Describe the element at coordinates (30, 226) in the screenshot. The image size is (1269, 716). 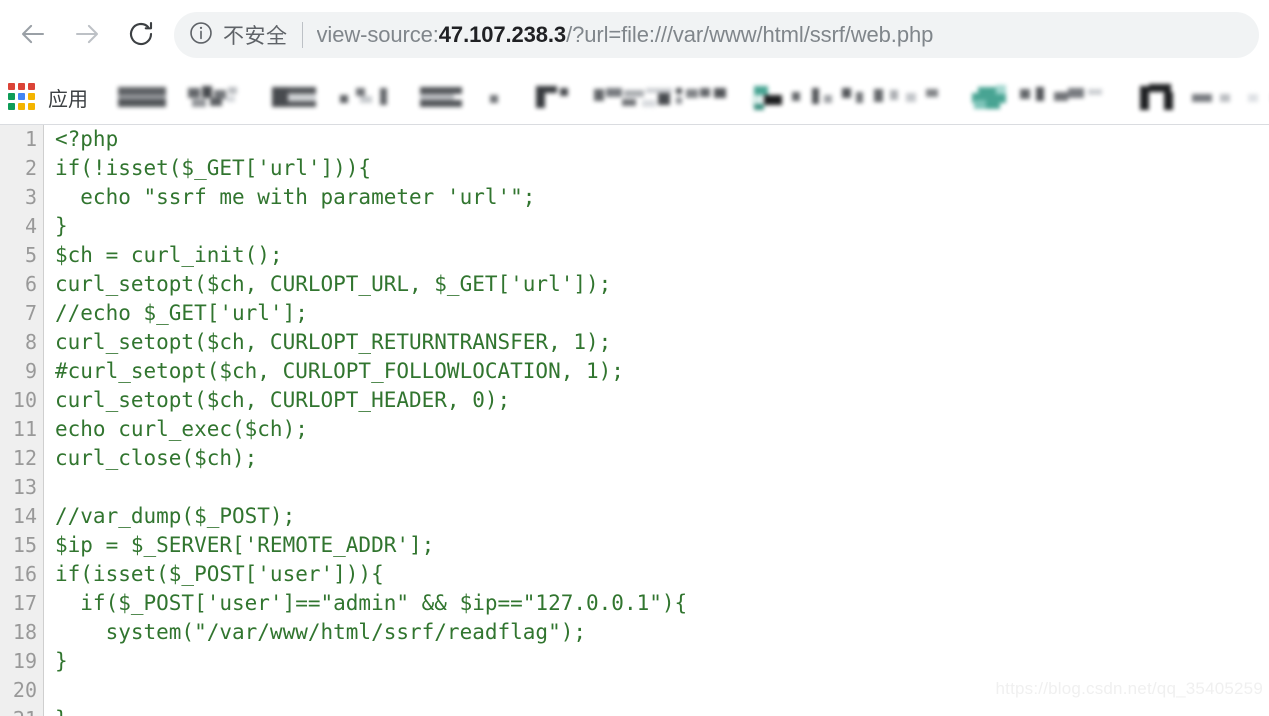
I see `line-number: 4` at that location.